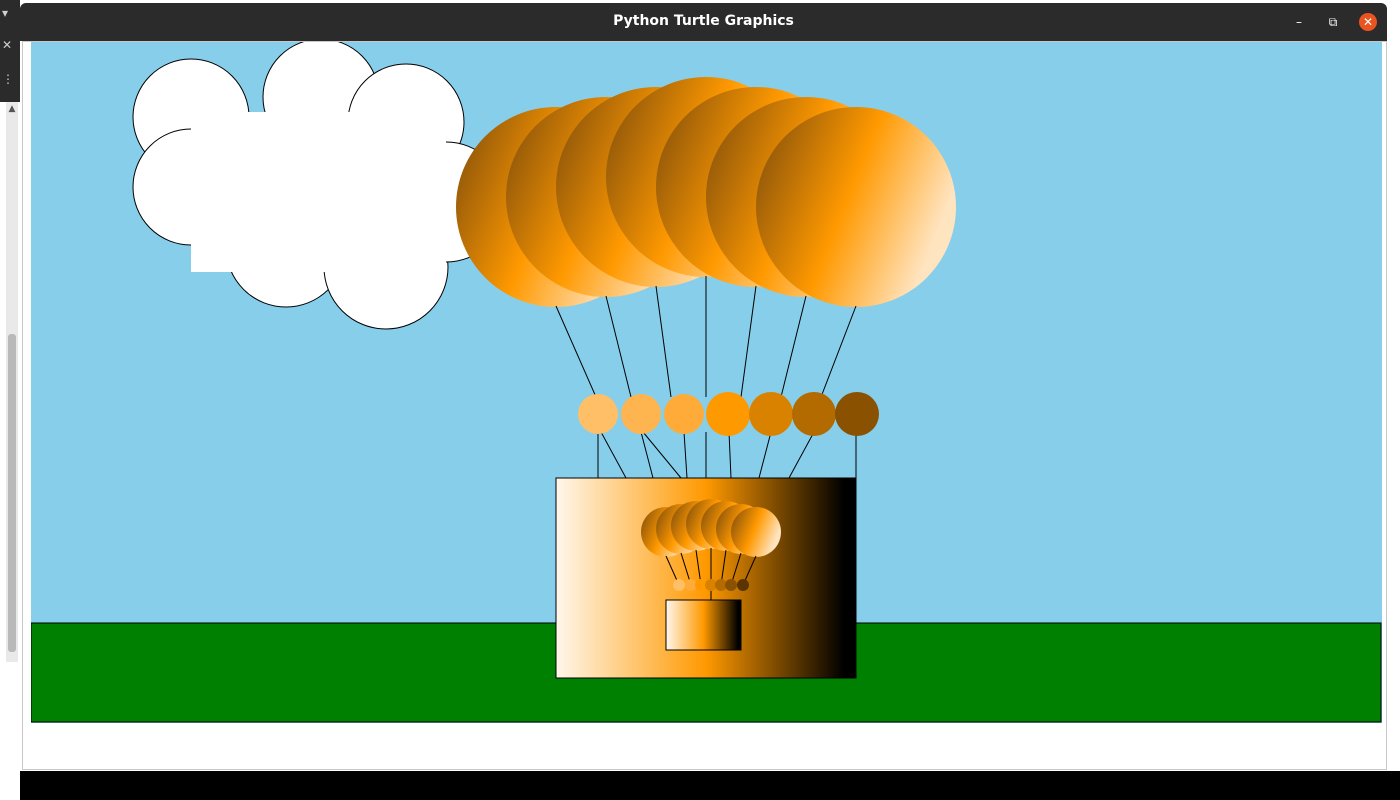  What do you see at coordinates (1333, 22) in the screenshot?
I see `maximize-icon: ⧉` at bounding box center [1333, 22].